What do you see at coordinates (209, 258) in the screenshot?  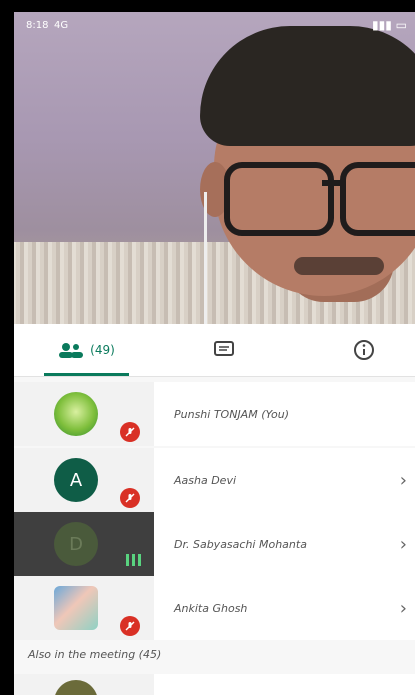 I see `earphone-wire` at bounding box center [209, 258].